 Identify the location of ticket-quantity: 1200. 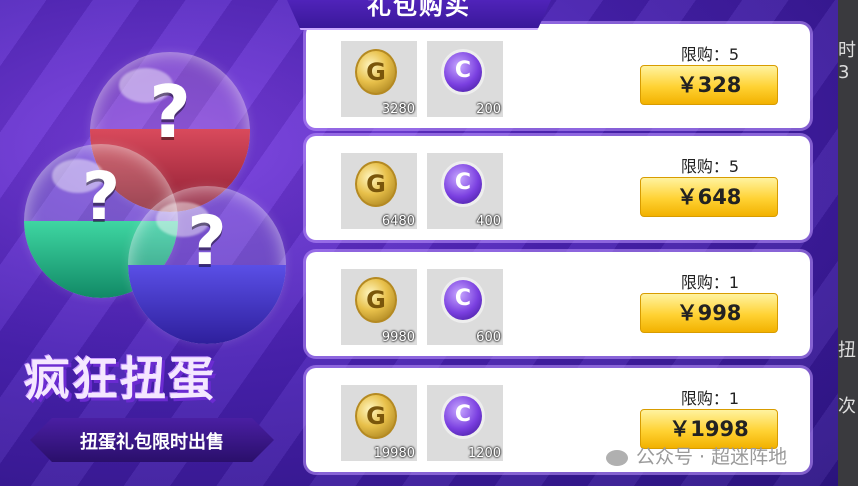
(484, 453).